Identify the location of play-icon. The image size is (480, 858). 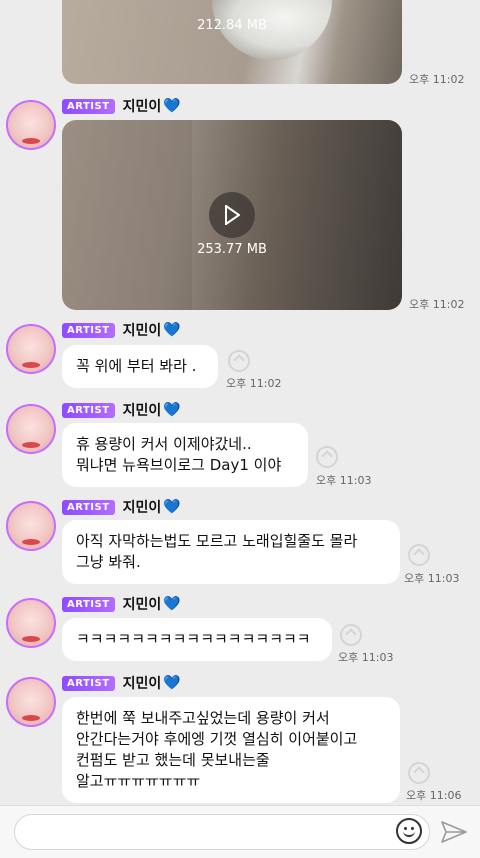
(232, 215).